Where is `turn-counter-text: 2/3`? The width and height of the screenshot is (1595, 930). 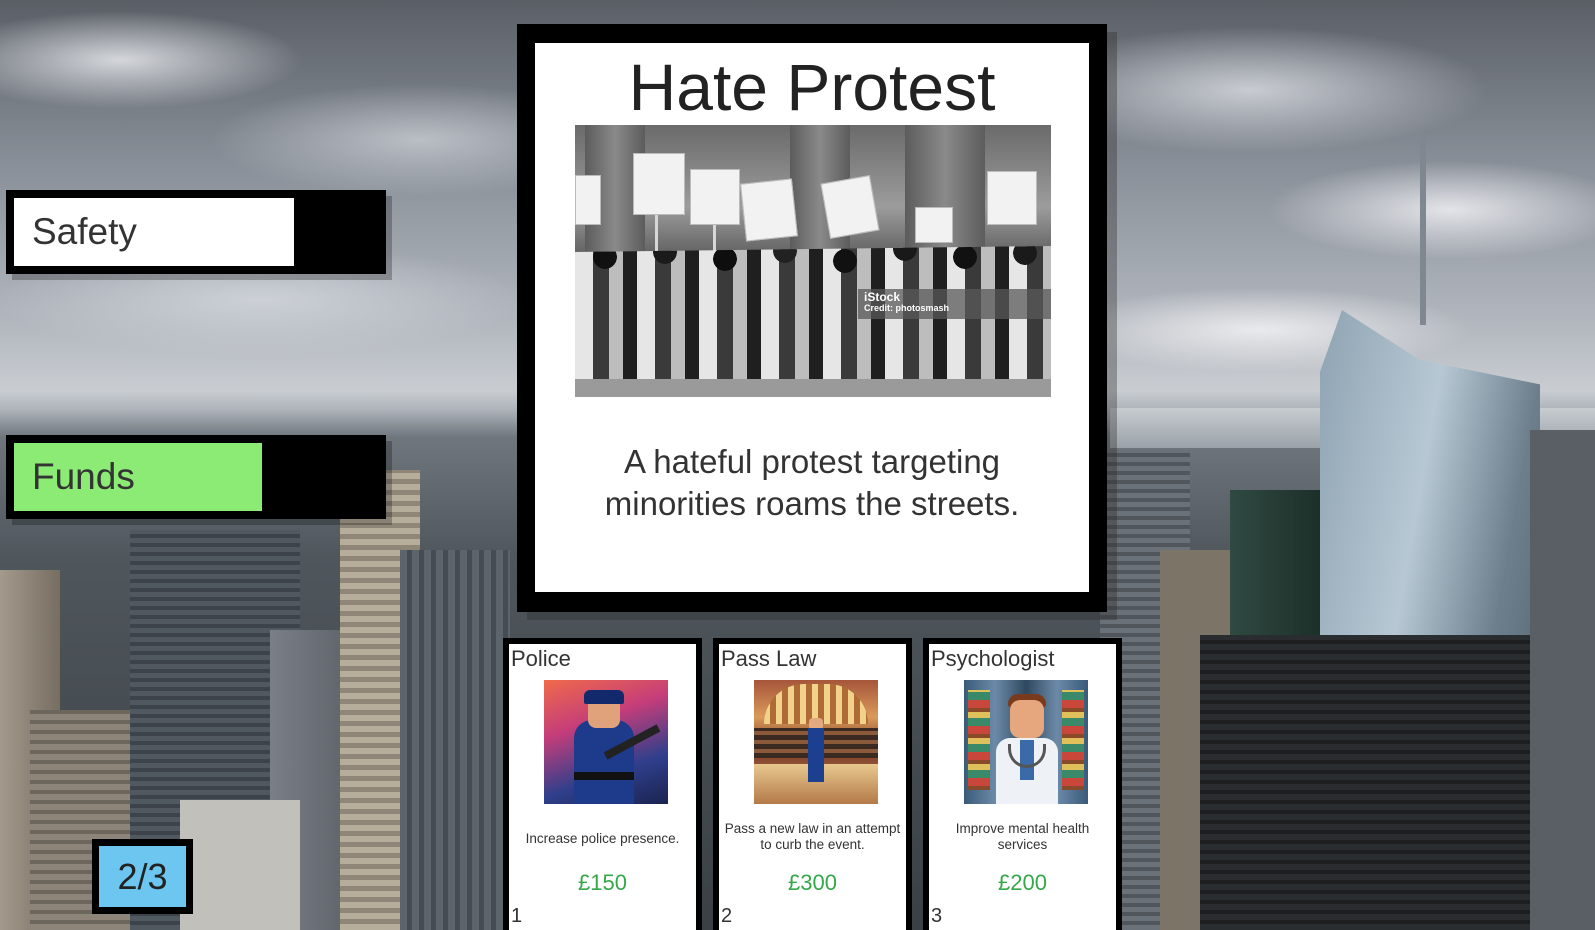 turn-counter-text: 2/3 is located at coordinates (142, 876).